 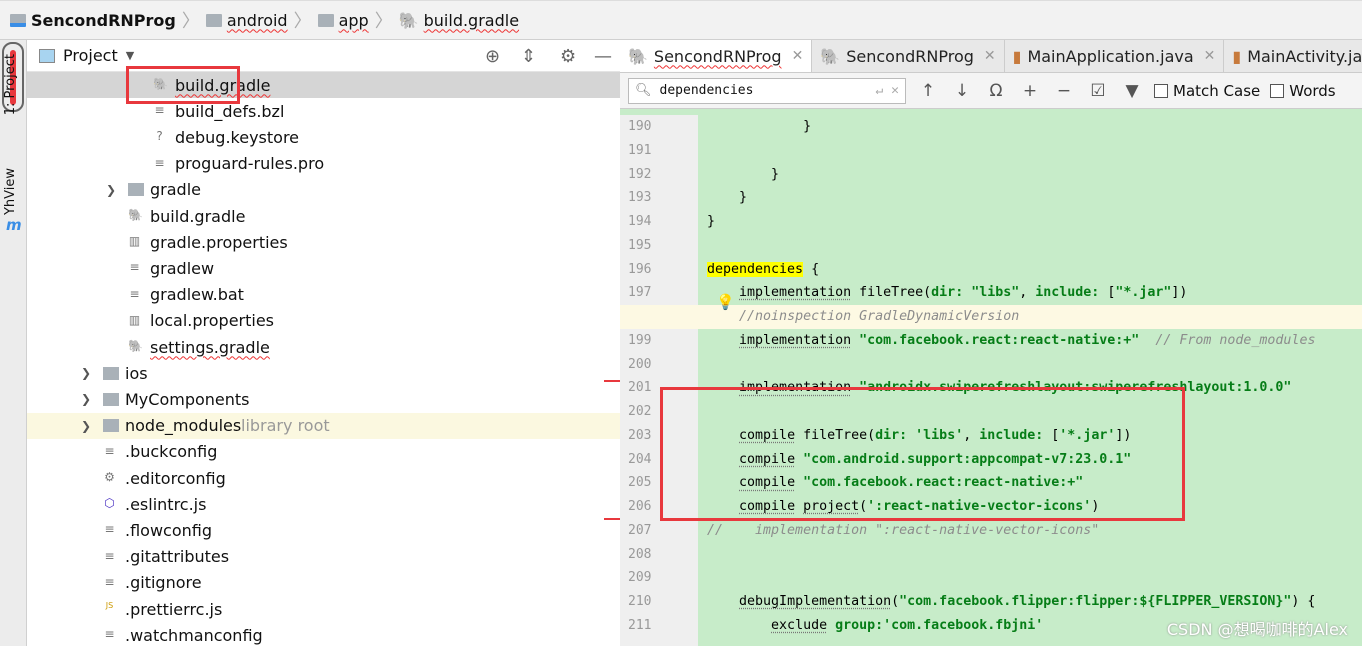 What do you see at coordinates (323, 295) in the screenshot?
I see `tree-item: ≡ gradlew.bat` at bounding box center [323, 295].